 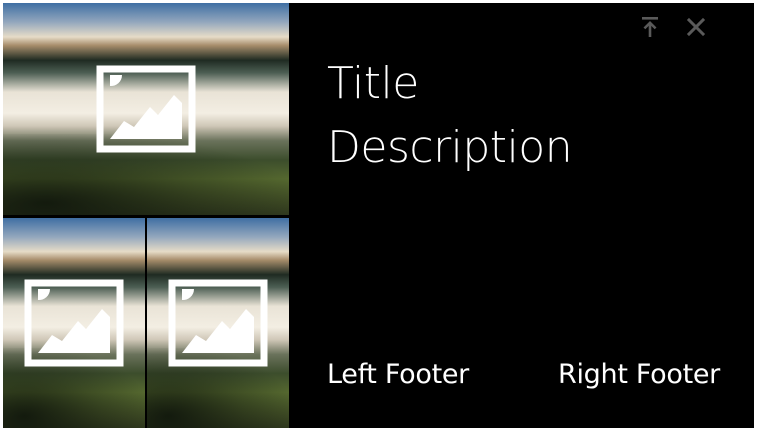 What do you see at coordinates (398, 374) in the screenshot?
I see `left-footer: Left Footer` at bounding box center [398, 374].